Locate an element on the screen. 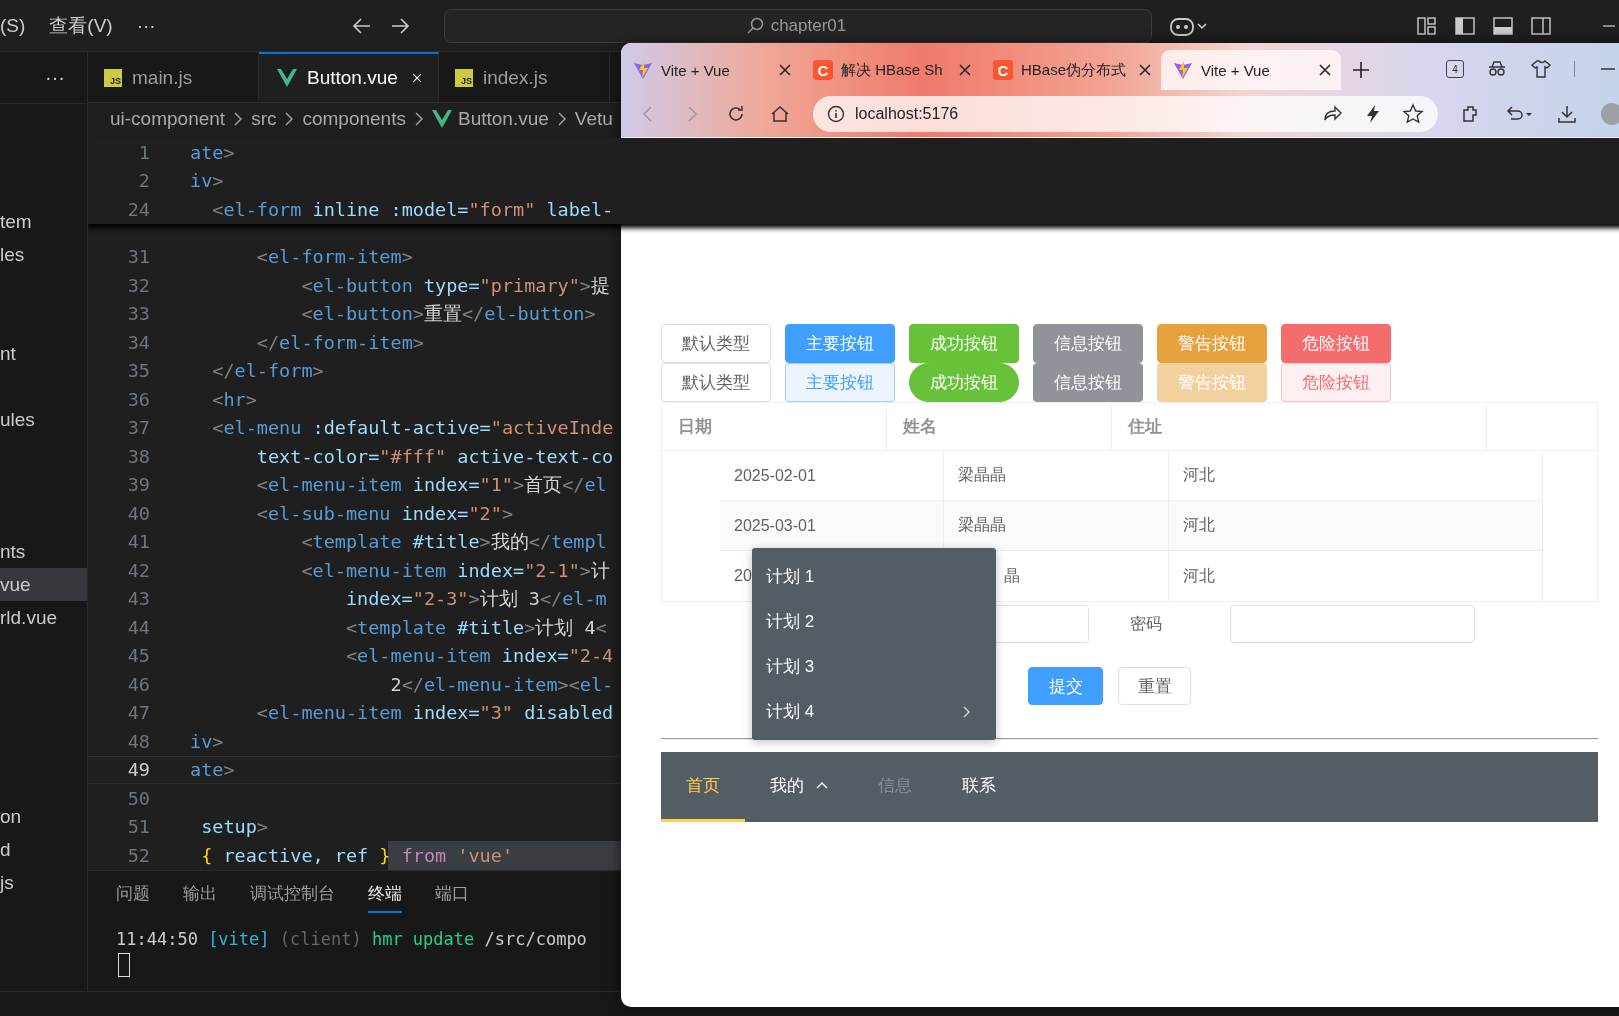  tab-count-icon: 4 is located at coordinates (1455, 69).